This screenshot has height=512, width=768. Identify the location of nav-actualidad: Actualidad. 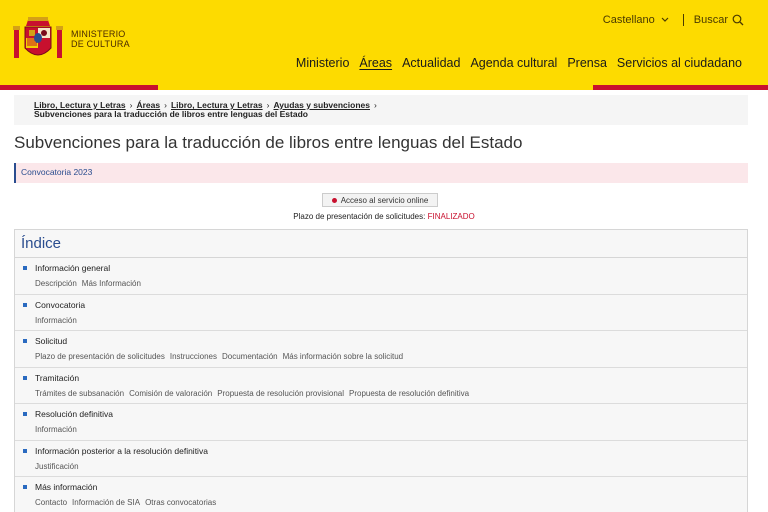
(431, 63).